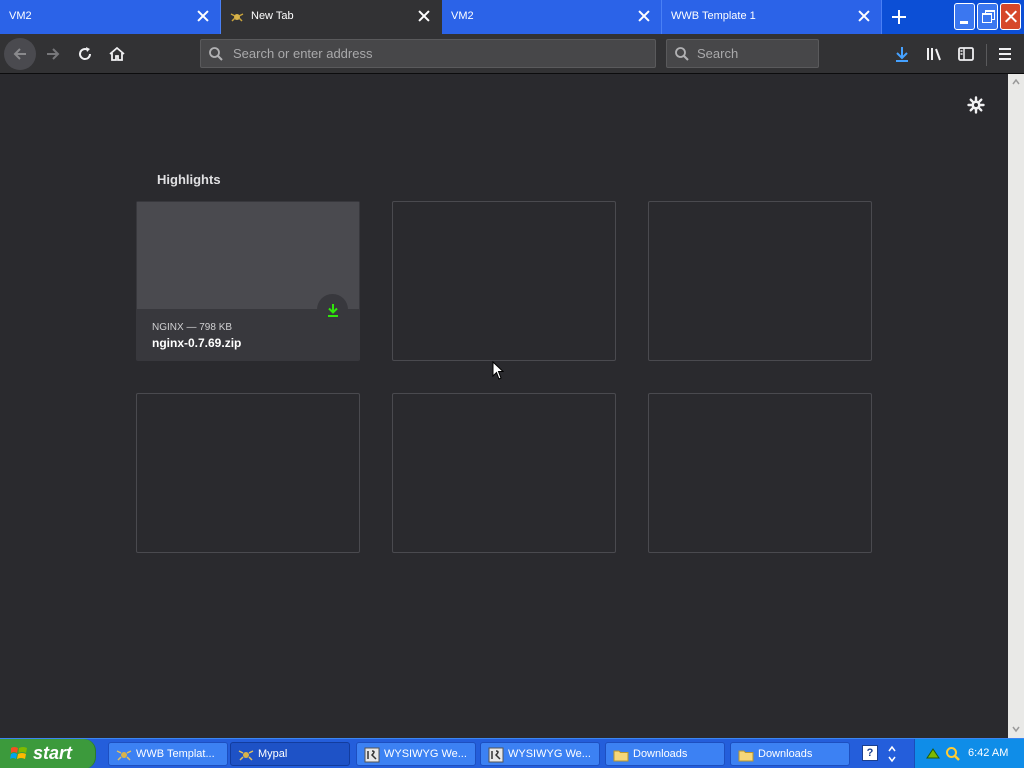 The height and width of the screenshot is (768, 1024). I want to click on navigation-toolbar, so click(512, 54).